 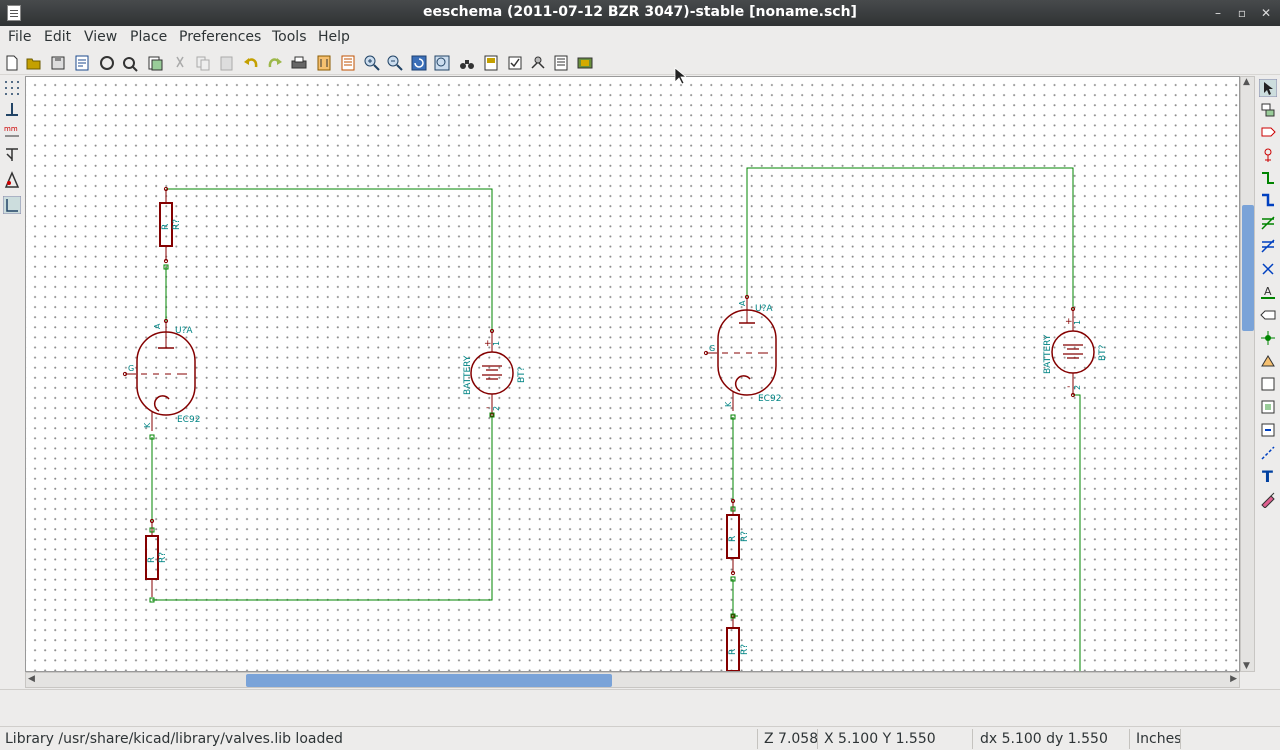 I want to click on save-project-icon, so click(x=58, y=63).